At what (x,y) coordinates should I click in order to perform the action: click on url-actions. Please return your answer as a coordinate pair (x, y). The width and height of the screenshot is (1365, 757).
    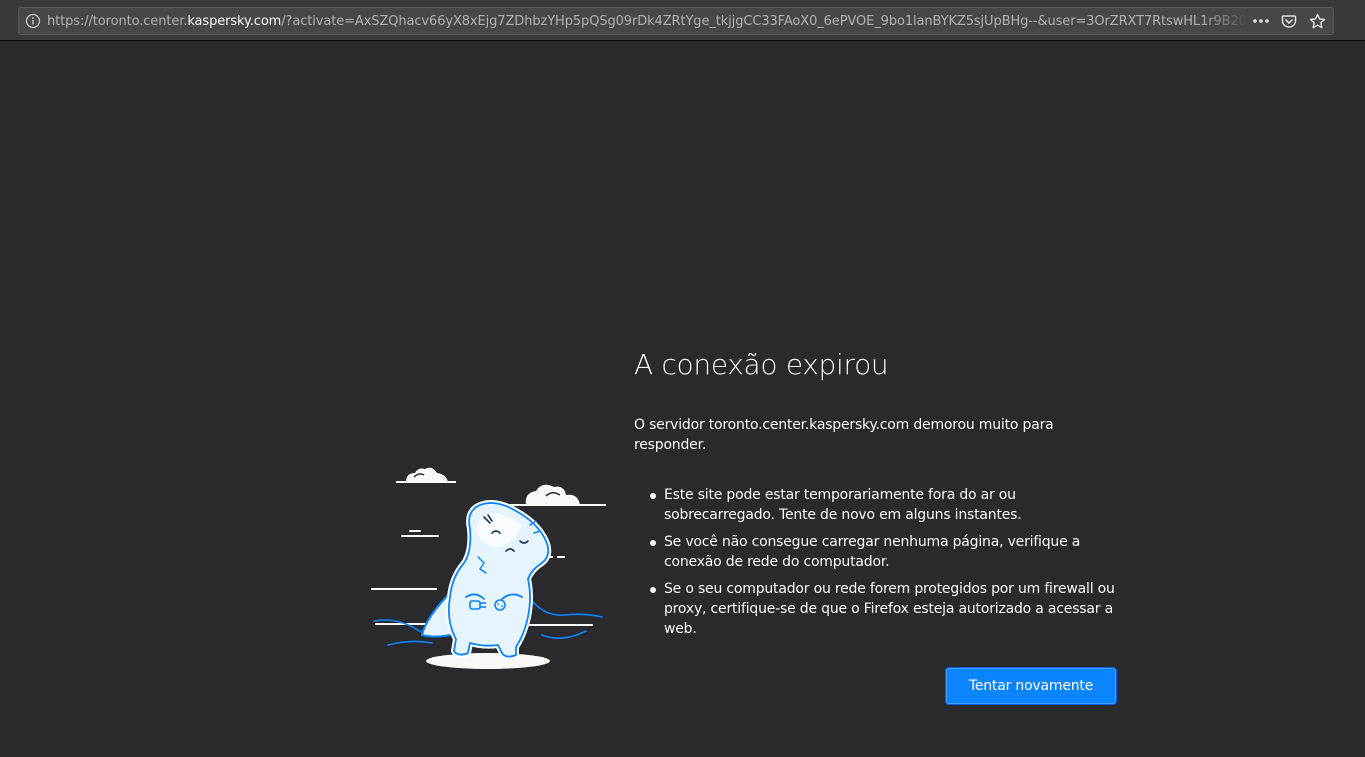
    Looking at the image, I should click on (1291, 21).